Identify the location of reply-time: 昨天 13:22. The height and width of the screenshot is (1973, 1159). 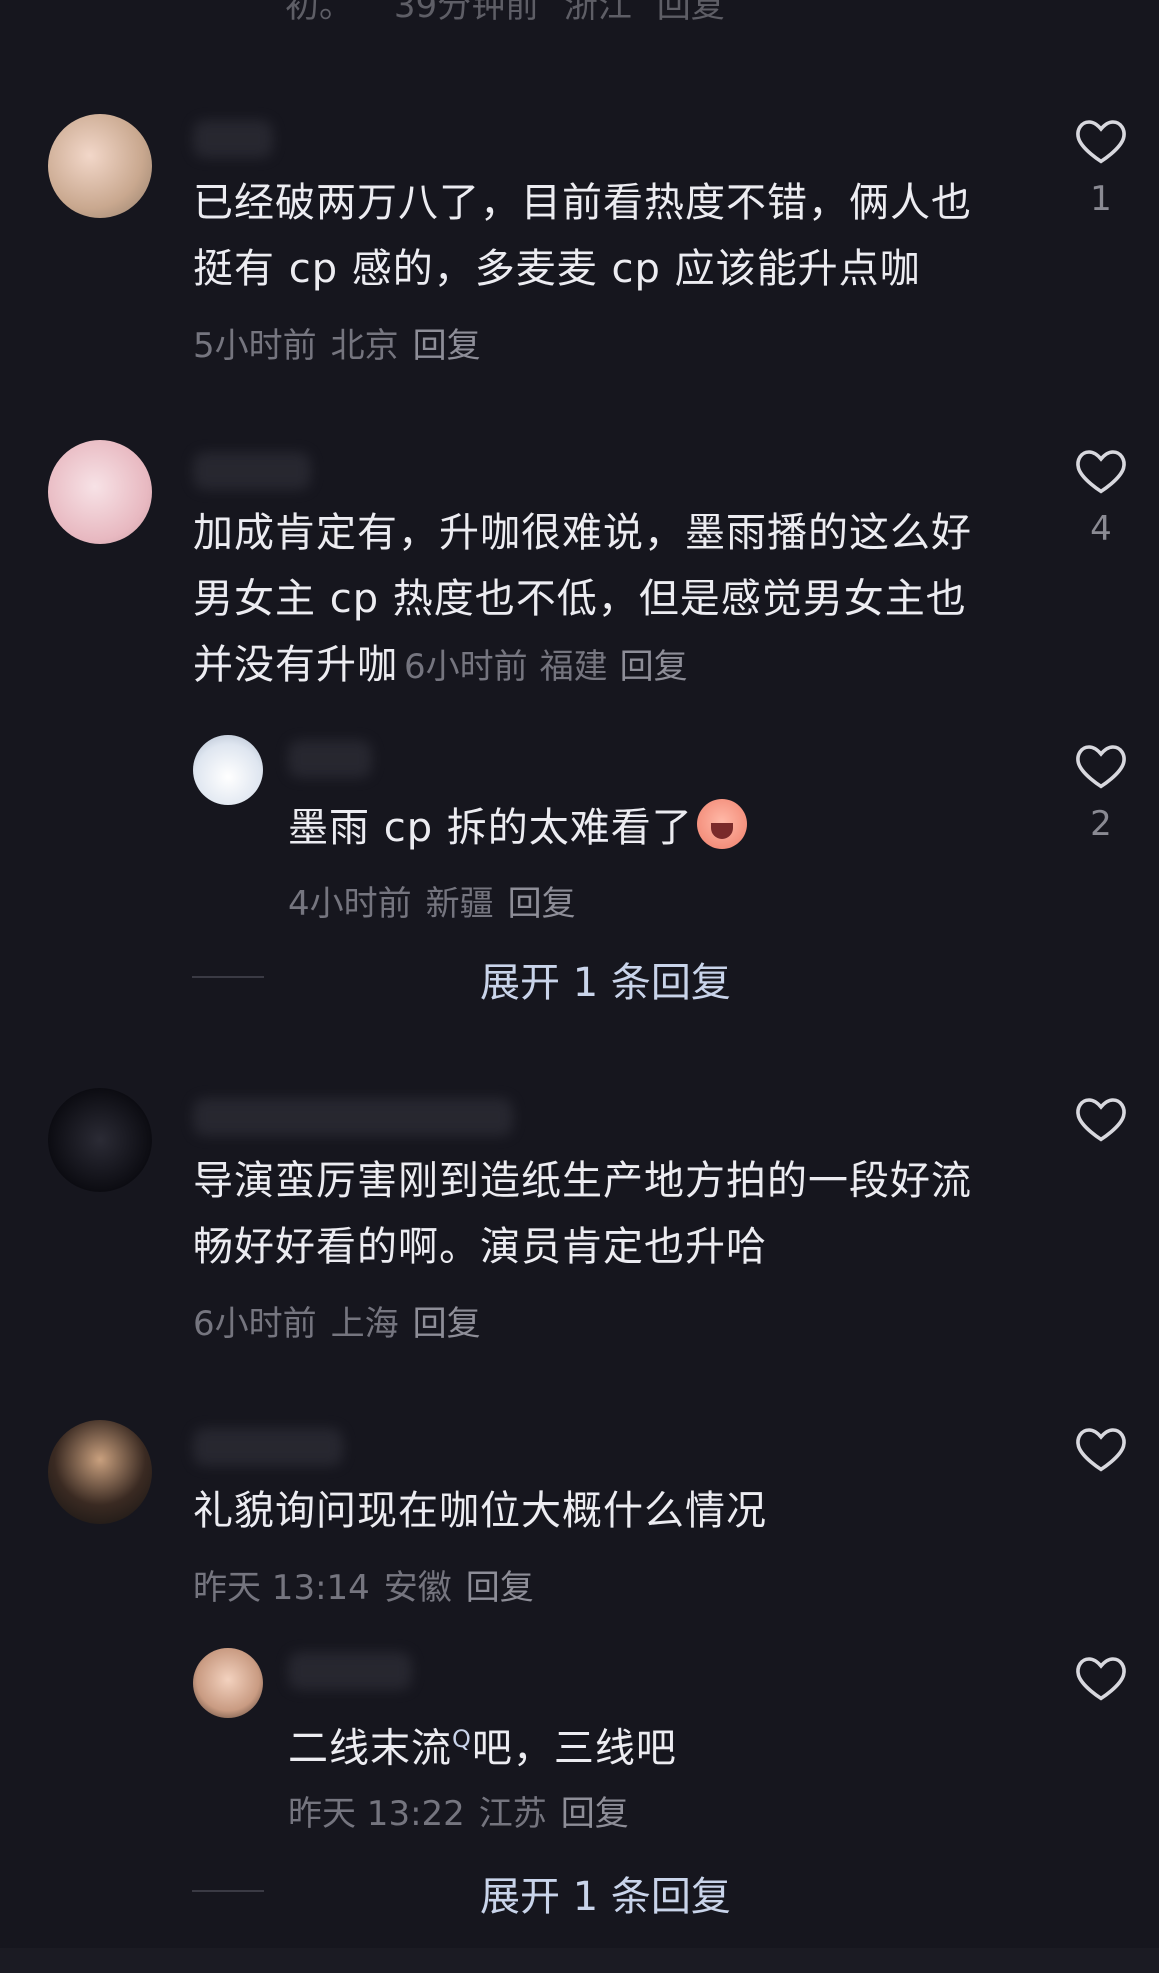
(376, 1814).